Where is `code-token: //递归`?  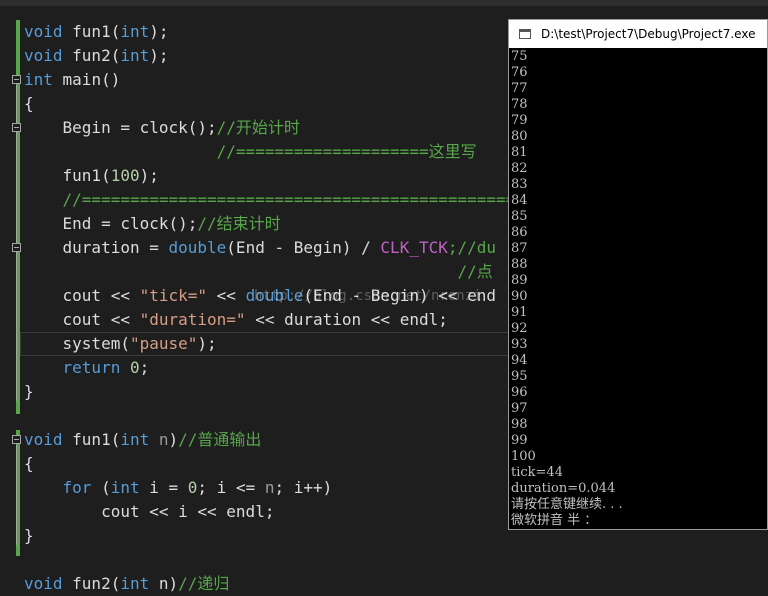
code-token: //递归 is located at coordinates (204, 583).